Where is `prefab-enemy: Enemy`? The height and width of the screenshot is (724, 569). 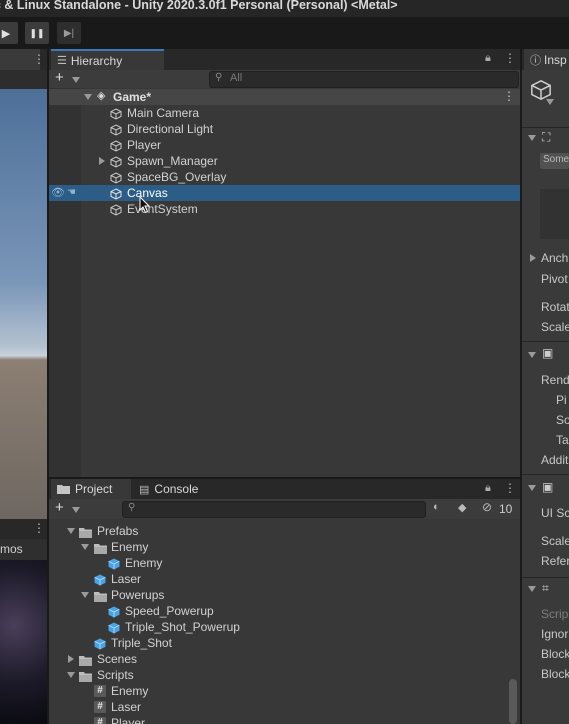 prefab-enemy: Enemy is located at coordinates (279, 563).